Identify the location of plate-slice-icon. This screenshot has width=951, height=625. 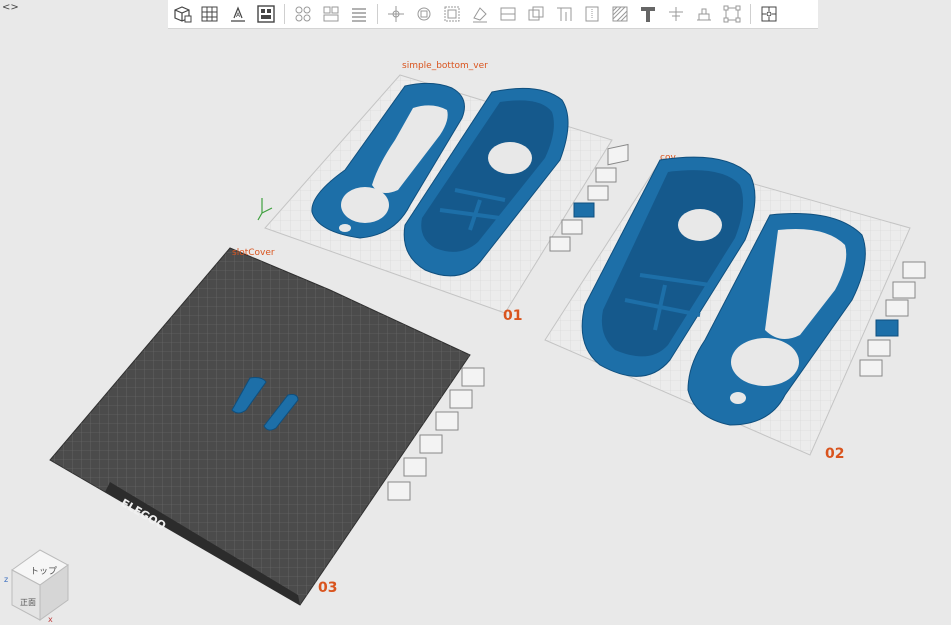
(415, 467).